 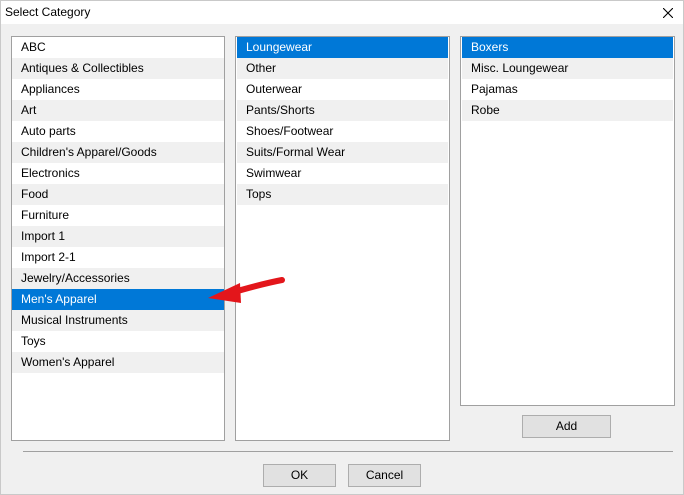 I want to click on close-icon, so click(x=668, y=12).